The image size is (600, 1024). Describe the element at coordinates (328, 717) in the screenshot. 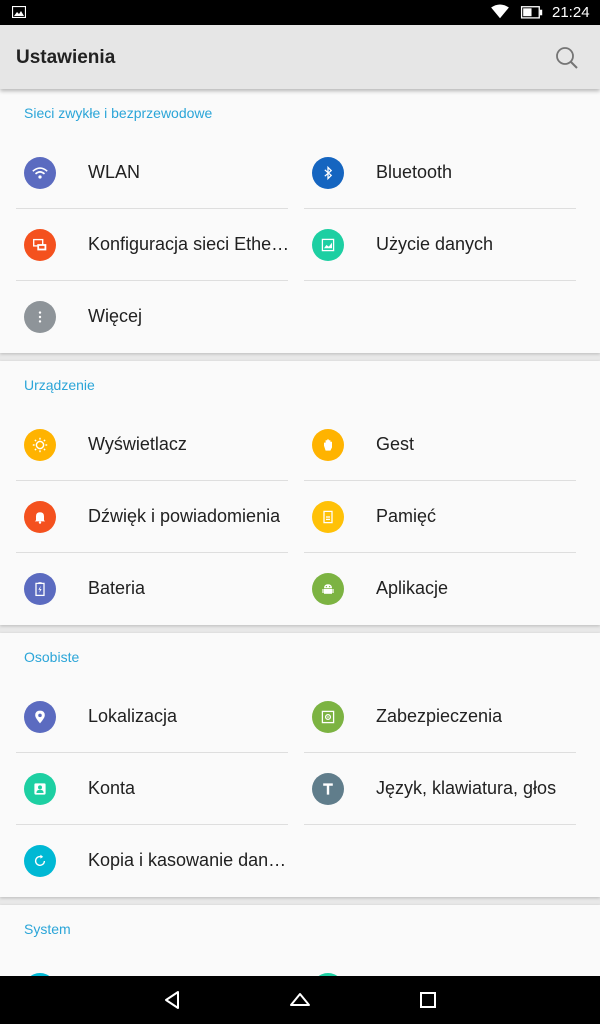

I see `security-lock-icon` at that location.